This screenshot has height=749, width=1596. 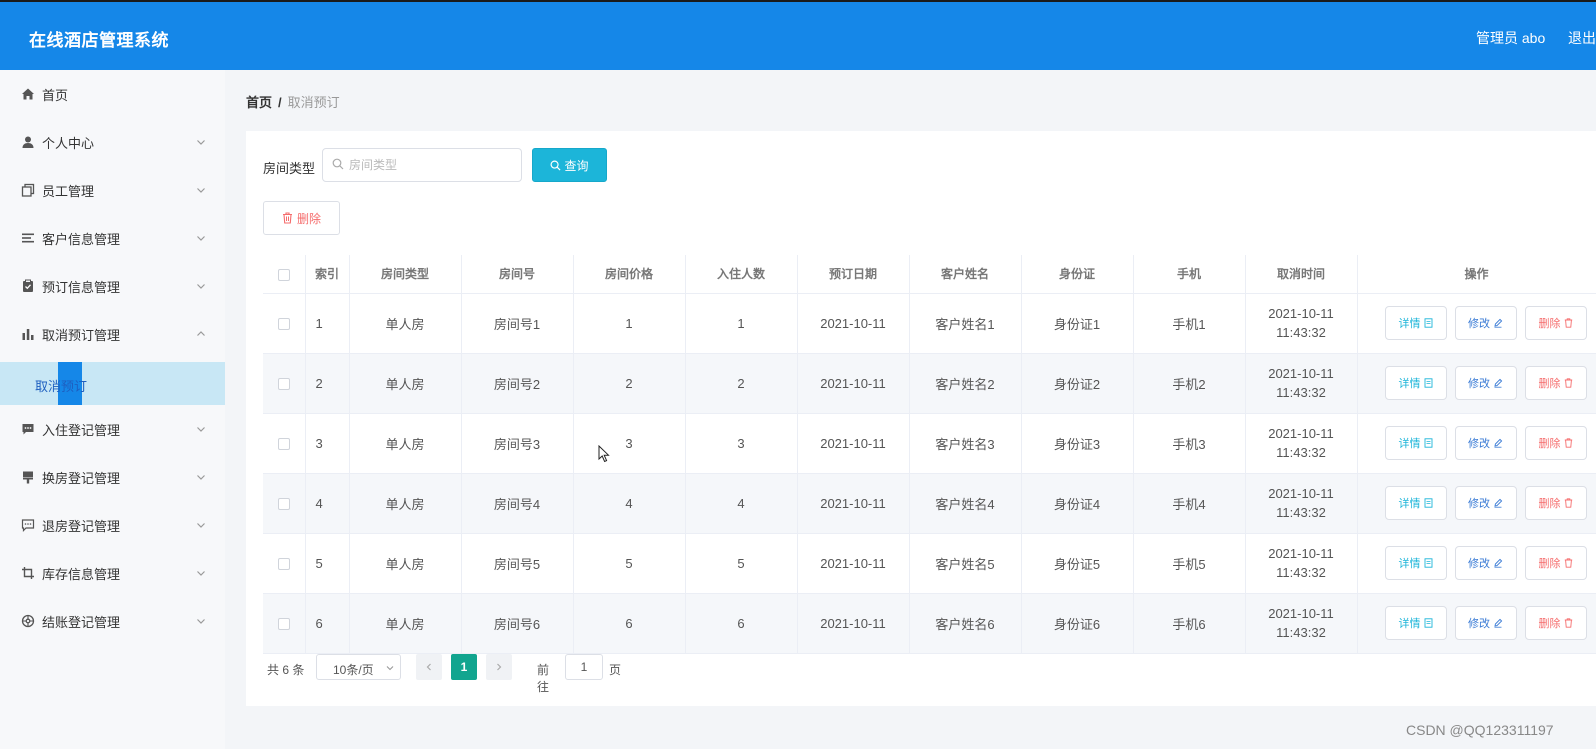 I want to click on goto-label: 前往, so click(x=543, y=678).